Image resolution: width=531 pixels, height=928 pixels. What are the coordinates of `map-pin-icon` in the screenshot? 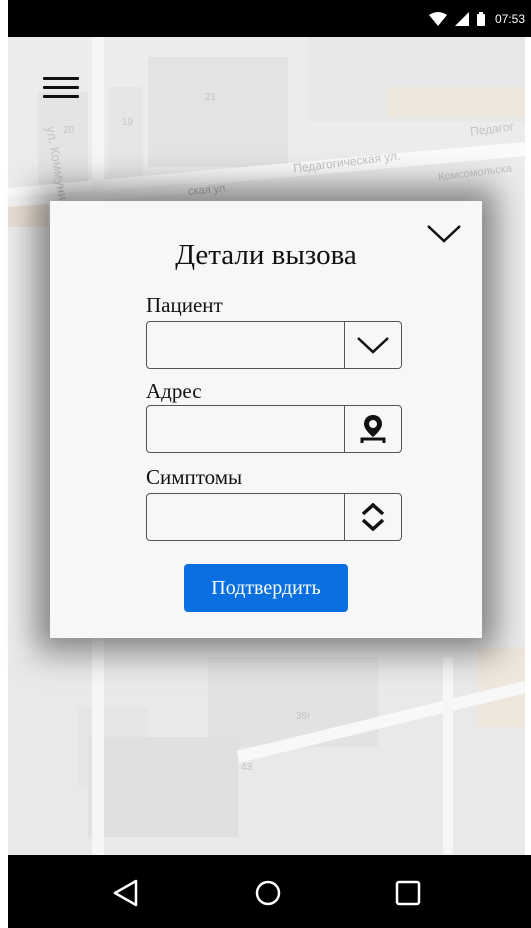 It's located at (373, 429).